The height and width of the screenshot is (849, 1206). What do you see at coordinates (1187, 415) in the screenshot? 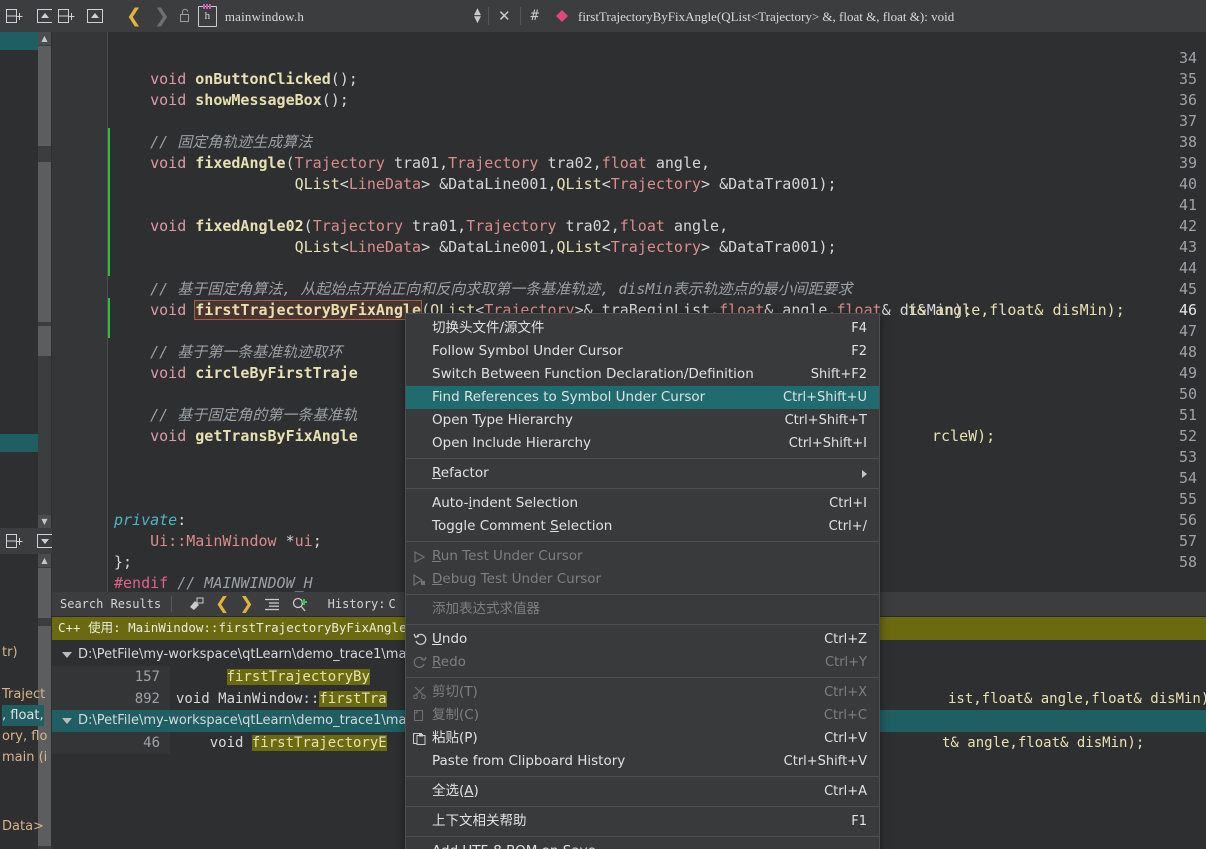
I see `line-number: 51` at bounding box center [1187, 415].